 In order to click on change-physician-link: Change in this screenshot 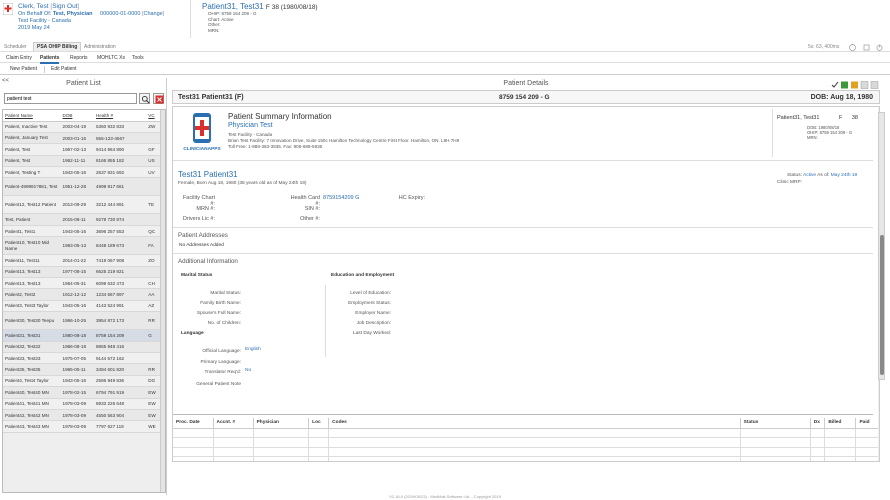, I will do `click(152, 14)`.